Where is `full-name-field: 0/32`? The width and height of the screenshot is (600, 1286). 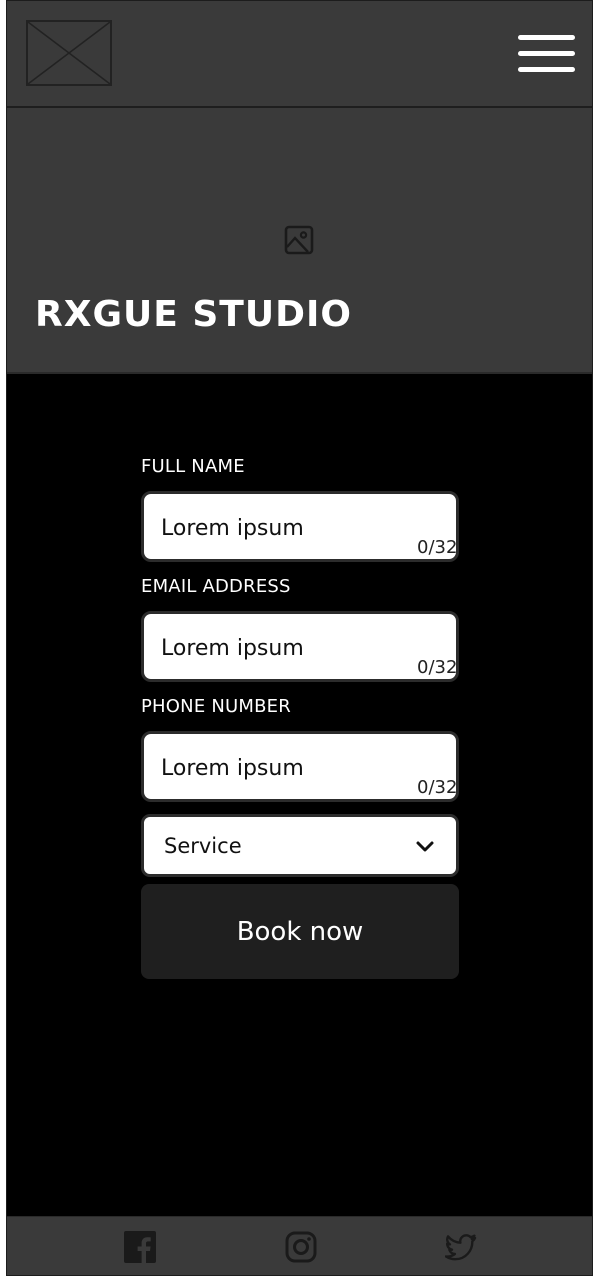
full-name-field: 0/32 is located at coordinates (300, 526).